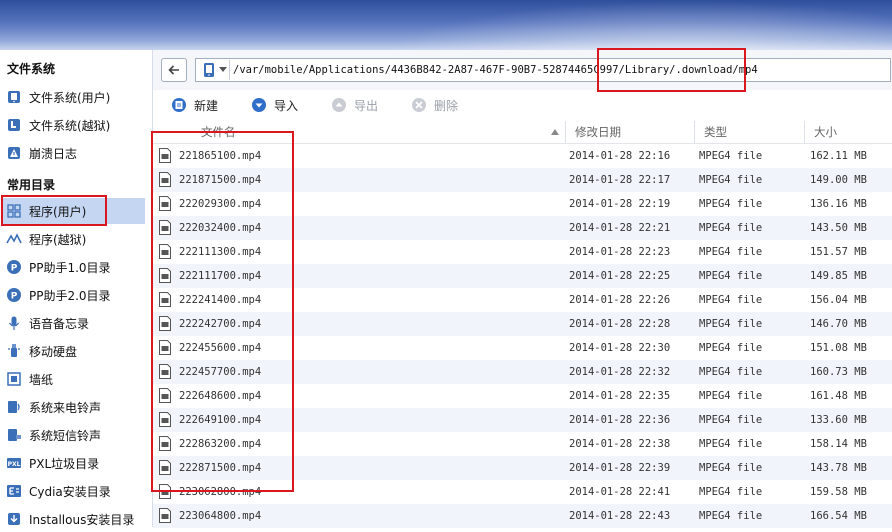  I want to click on sidebar-item-filesystem-jailbreak: 文件系统(越狱), so click(73, 125).